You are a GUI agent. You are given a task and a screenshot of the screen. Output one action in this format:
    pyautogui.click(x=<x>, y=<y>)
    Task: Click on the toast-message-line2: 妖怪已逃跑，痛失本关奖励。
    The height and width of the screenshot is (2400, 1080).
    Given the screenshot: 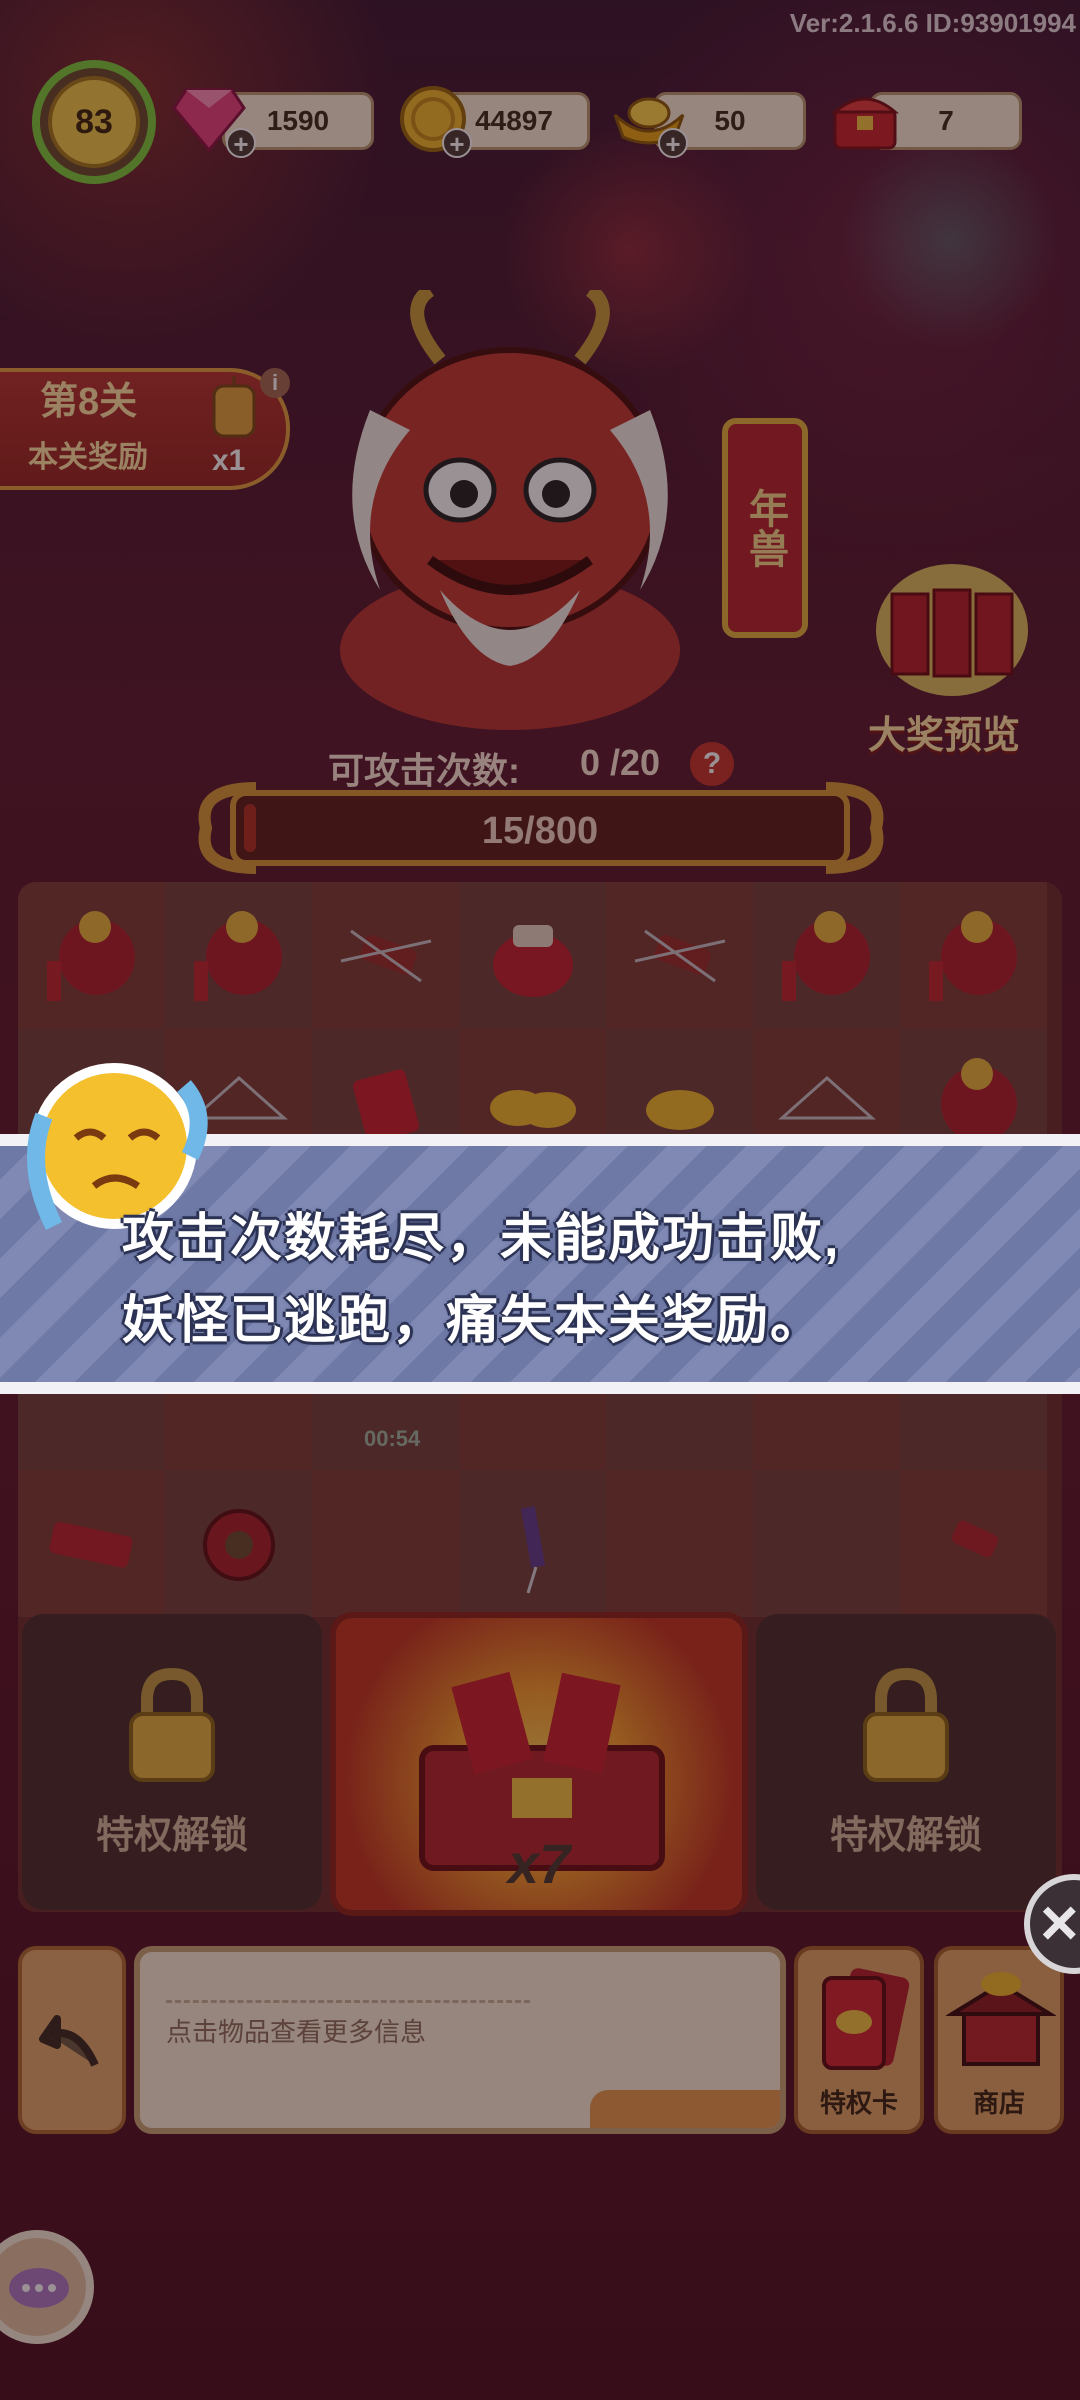 What is the action you would take?
    pyautogui.click(x=473, y=1321)
    